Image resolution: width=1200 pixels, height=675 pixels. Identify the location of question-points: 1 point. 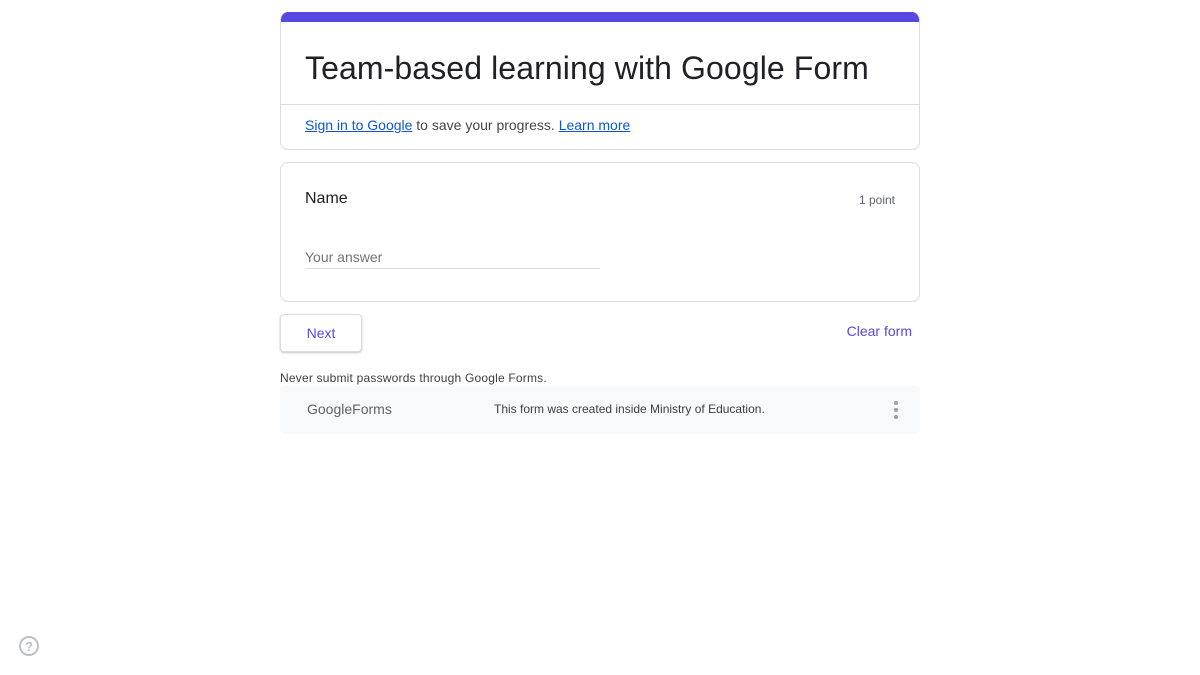
(876, 200).